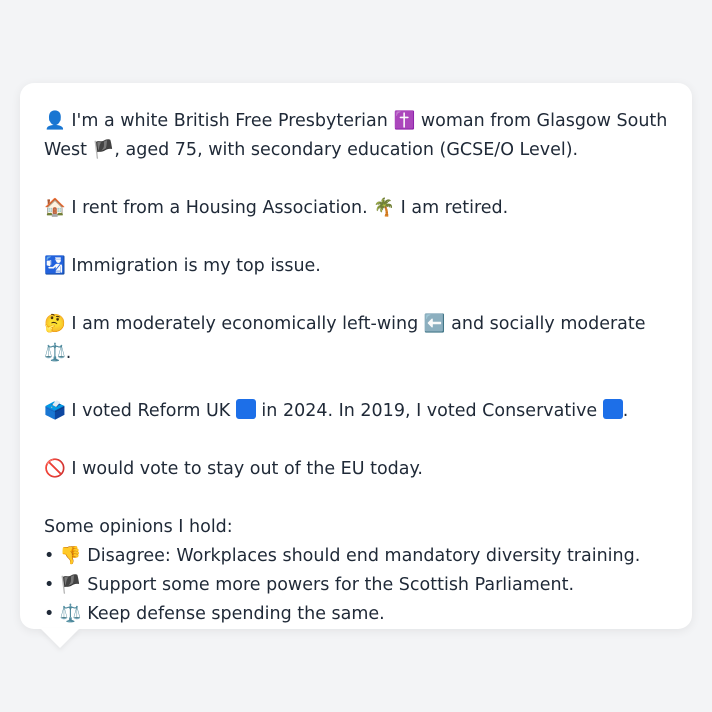 Image resolution: width=712 pixels, height=712 pixels. Describe the element at coordinates (384, 208) in the screenshot. I see `palm-tree-icon: 🌴` at that location.